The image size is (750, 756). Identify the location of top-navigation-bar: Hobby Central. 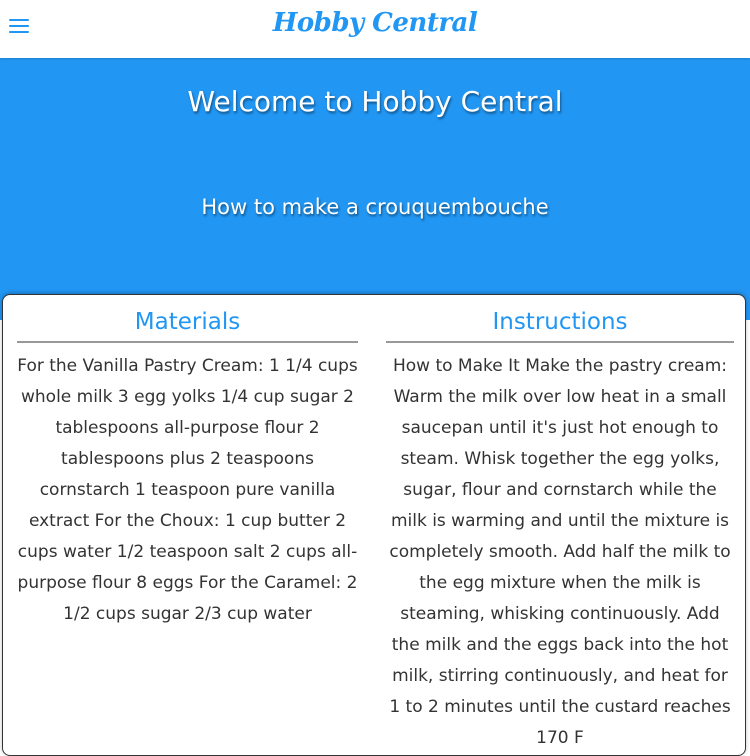
(375, 29).